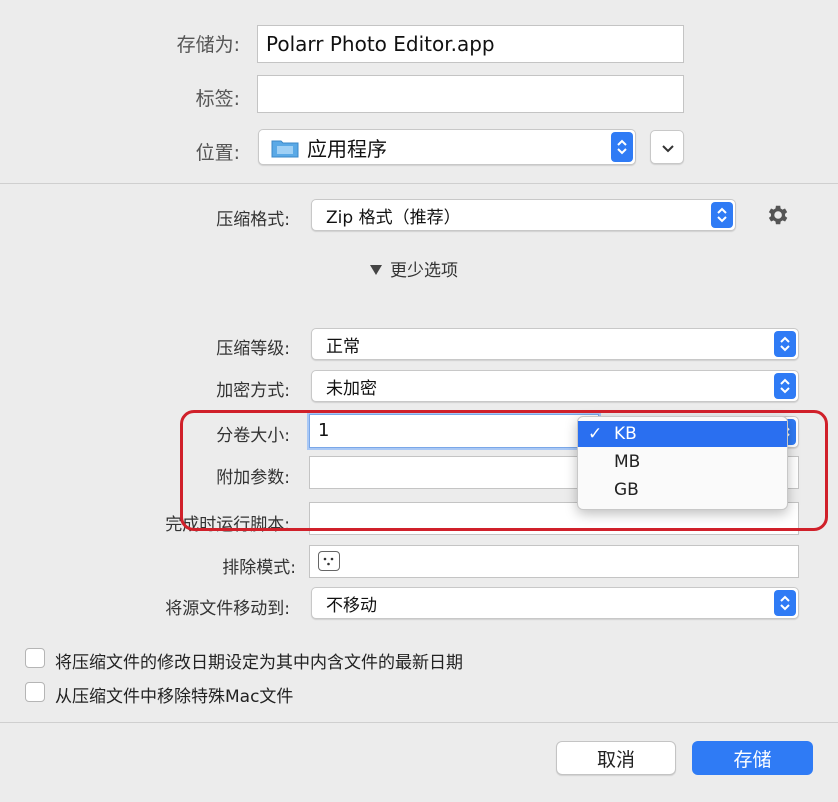  I want to click on remove-mac-files-label: 从压缩文件中移除特殊Mac文件, so click(174, 697).